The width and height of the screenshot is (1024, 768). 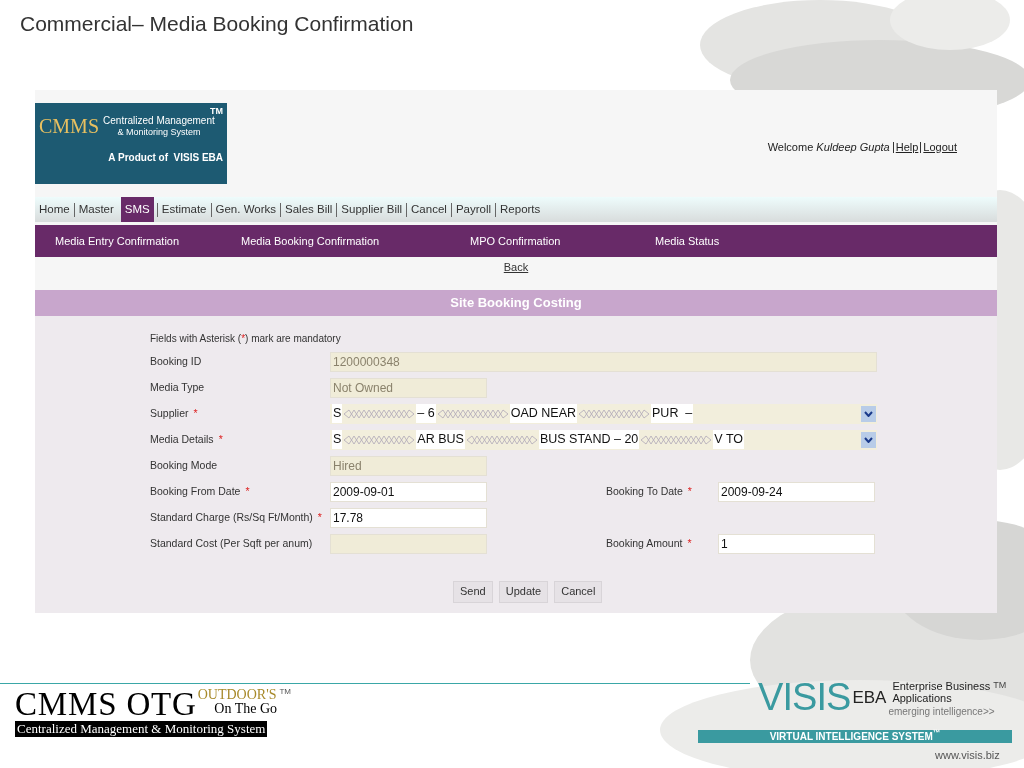 I want to click on field-label: Standard Charge (Rs/Sq Ft/Month), so click(x=231, y=516).